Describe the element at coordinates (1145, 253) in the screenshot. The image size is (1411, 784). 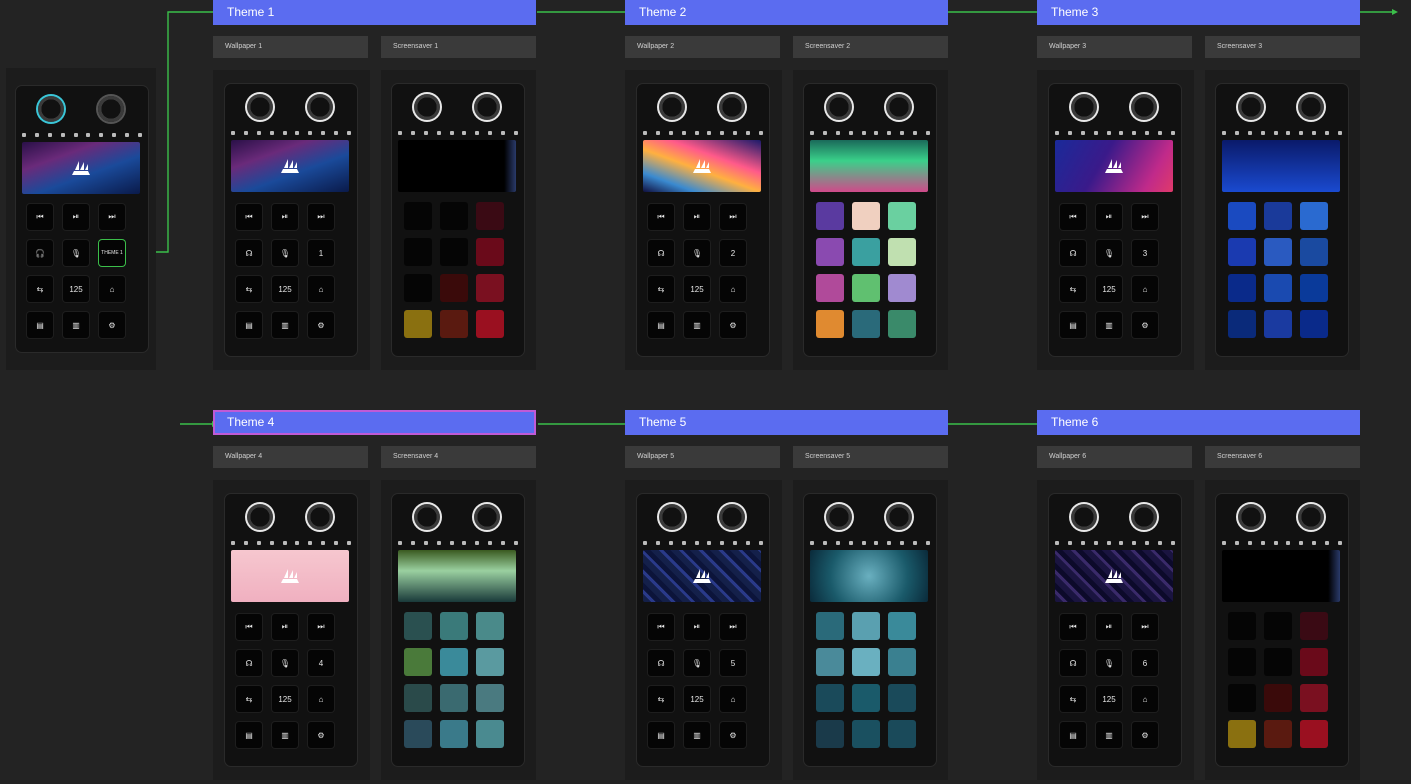
I see `theme-key: 3` at that location.